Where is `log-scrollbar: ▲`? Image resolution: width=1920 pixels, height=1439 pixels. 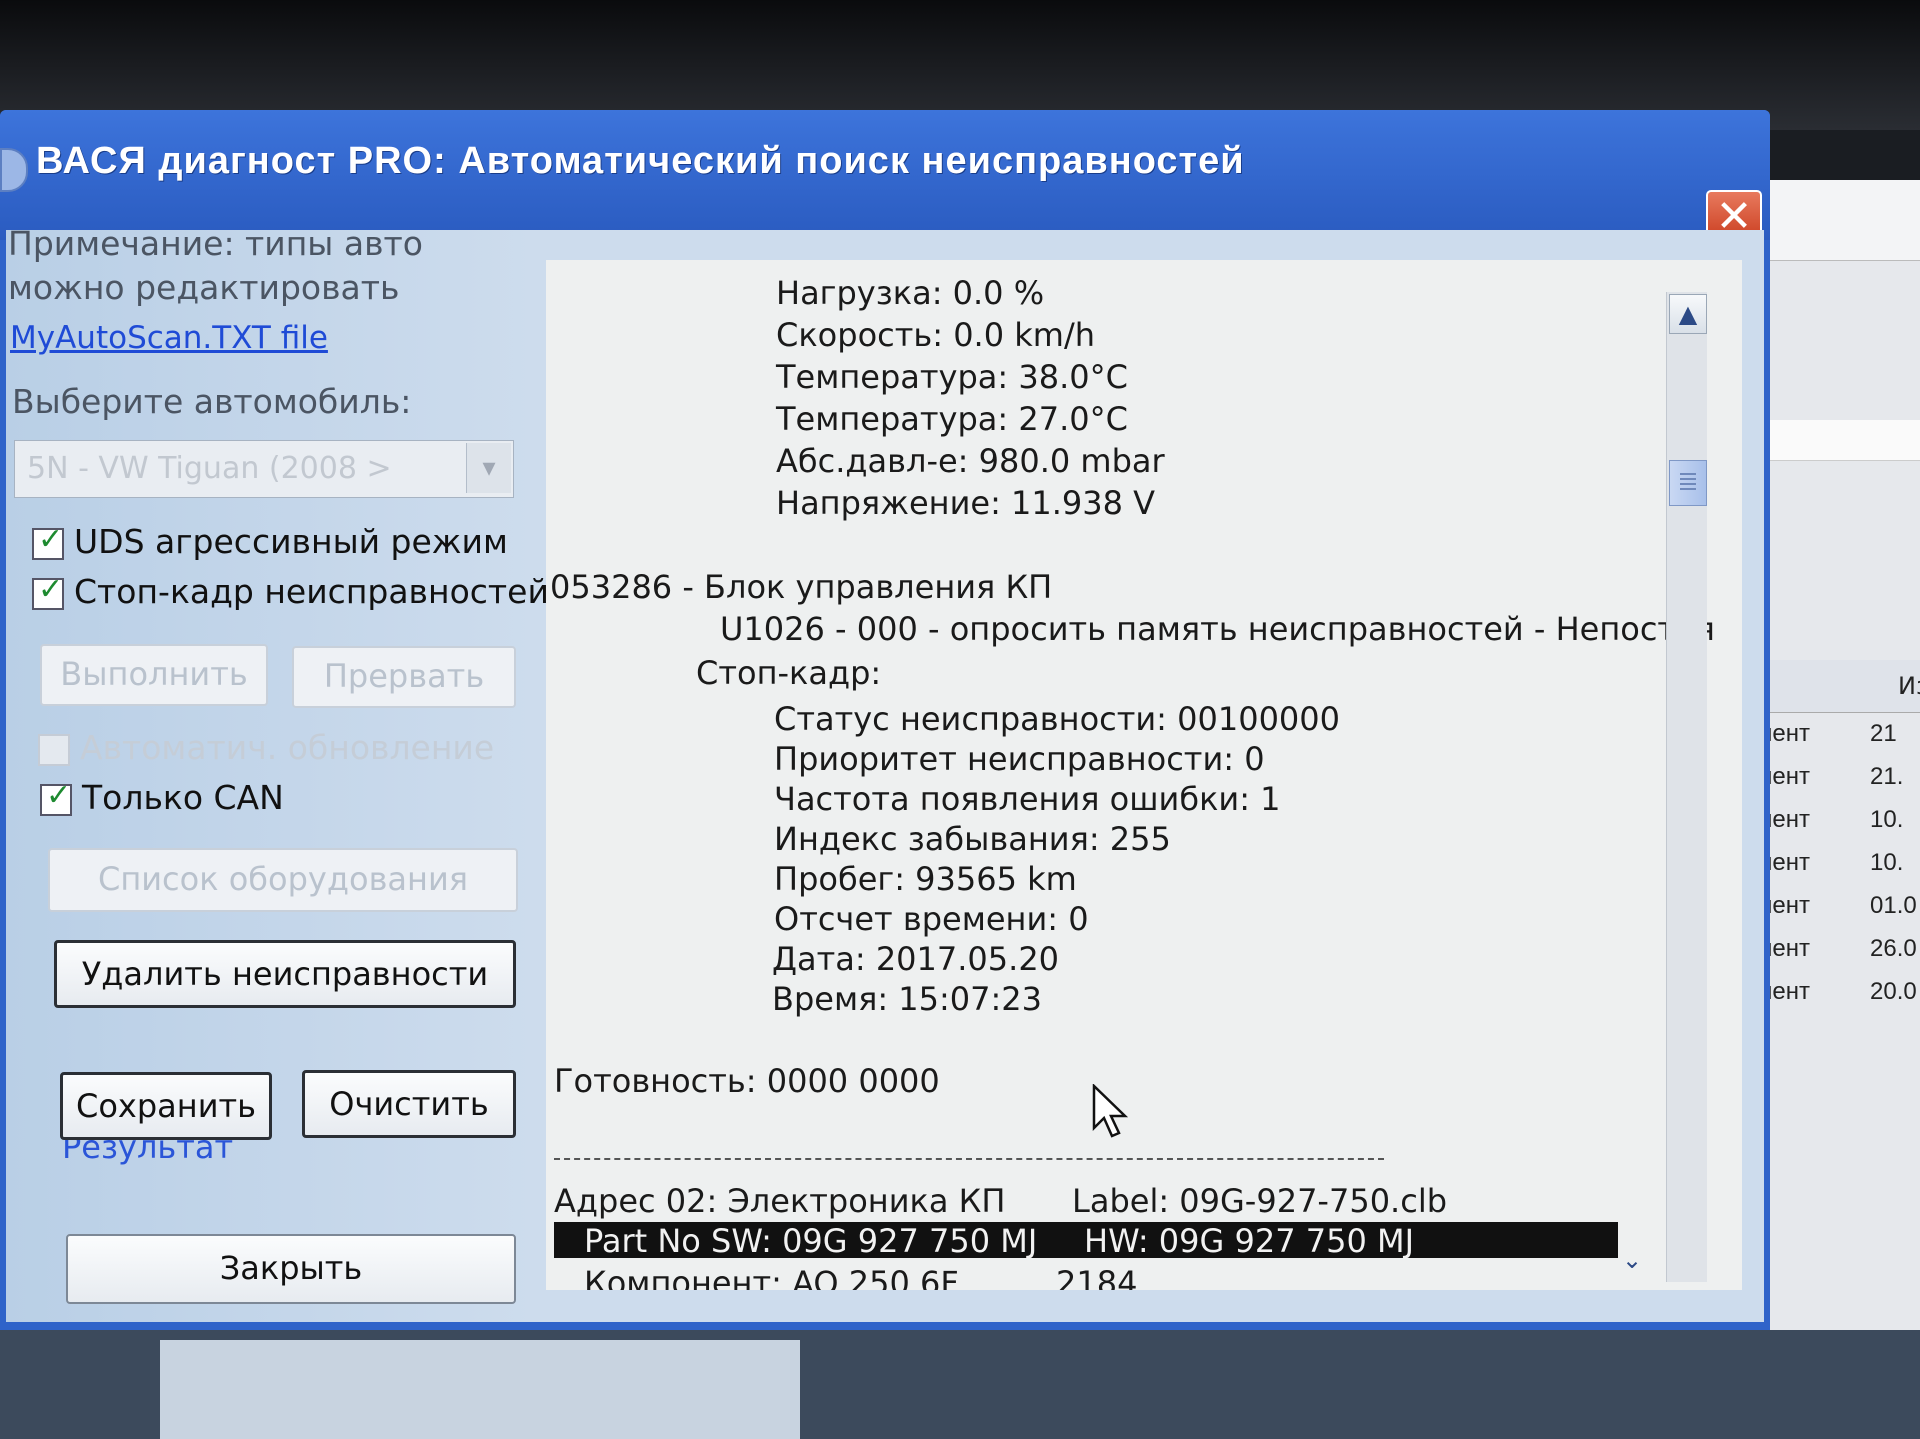 log-scrollbar: ▲ is located at coordinates (1686, 787).